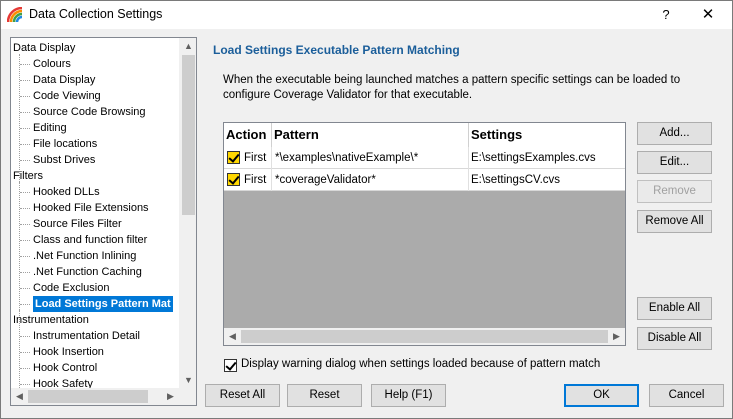 This screenshot has height=419, width=733. Describe the element at coordinates (188, 380) in the screenshot. I see `scroll-down-icon: ▼` at that location.